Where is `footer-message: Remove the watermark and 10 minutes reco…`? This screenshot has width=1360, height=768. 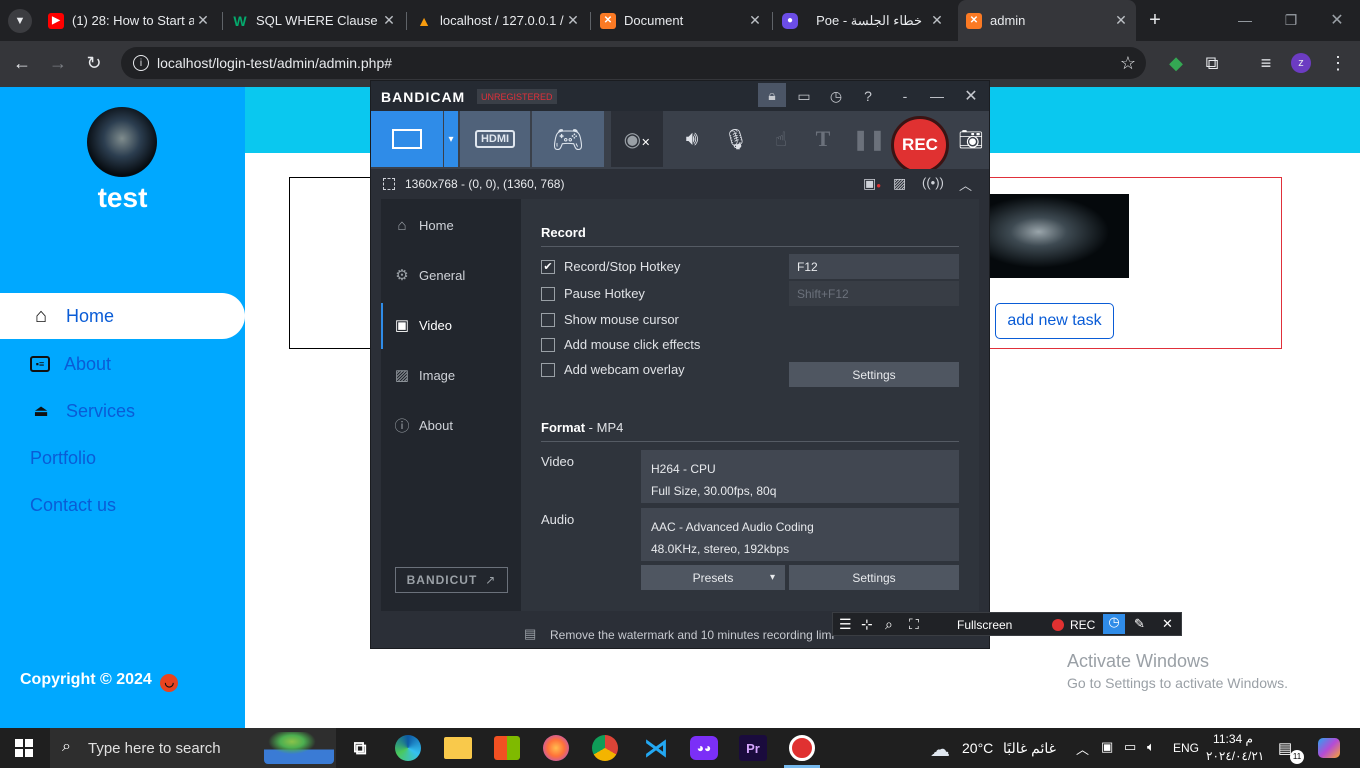
footer-message: Remove the watermark and 10 minutes reco… is located at coordinates (692, 635).